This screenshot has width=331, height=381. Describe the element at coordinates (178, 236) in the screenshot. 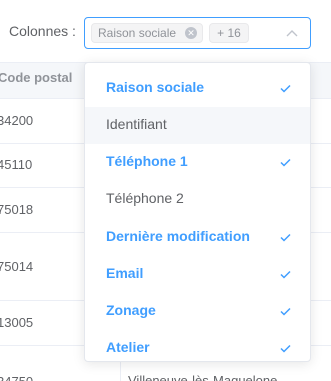

I see `option-label: Dernière modification` at that location.